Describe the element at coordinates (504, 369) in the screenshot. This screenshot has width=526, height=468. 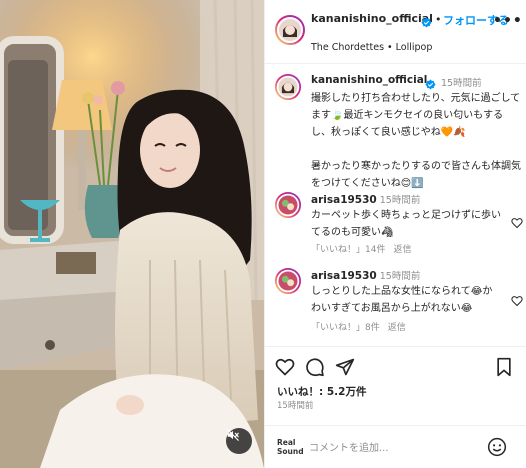
I see `bookmark-save-icon` at that location.